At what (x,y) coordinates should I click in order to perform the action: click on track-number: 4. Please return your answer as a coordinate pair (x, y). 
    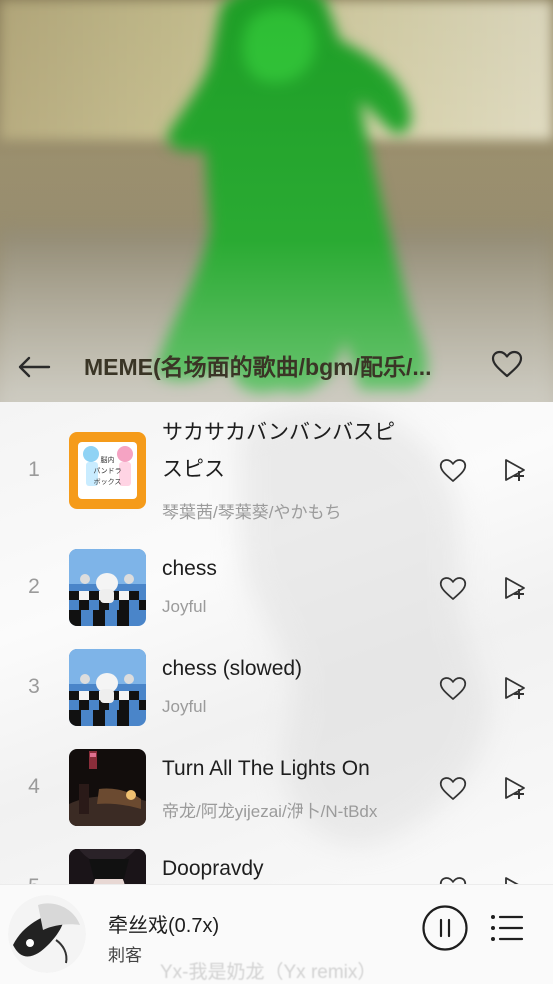
    Looking at the image, I should click on (34, 786).